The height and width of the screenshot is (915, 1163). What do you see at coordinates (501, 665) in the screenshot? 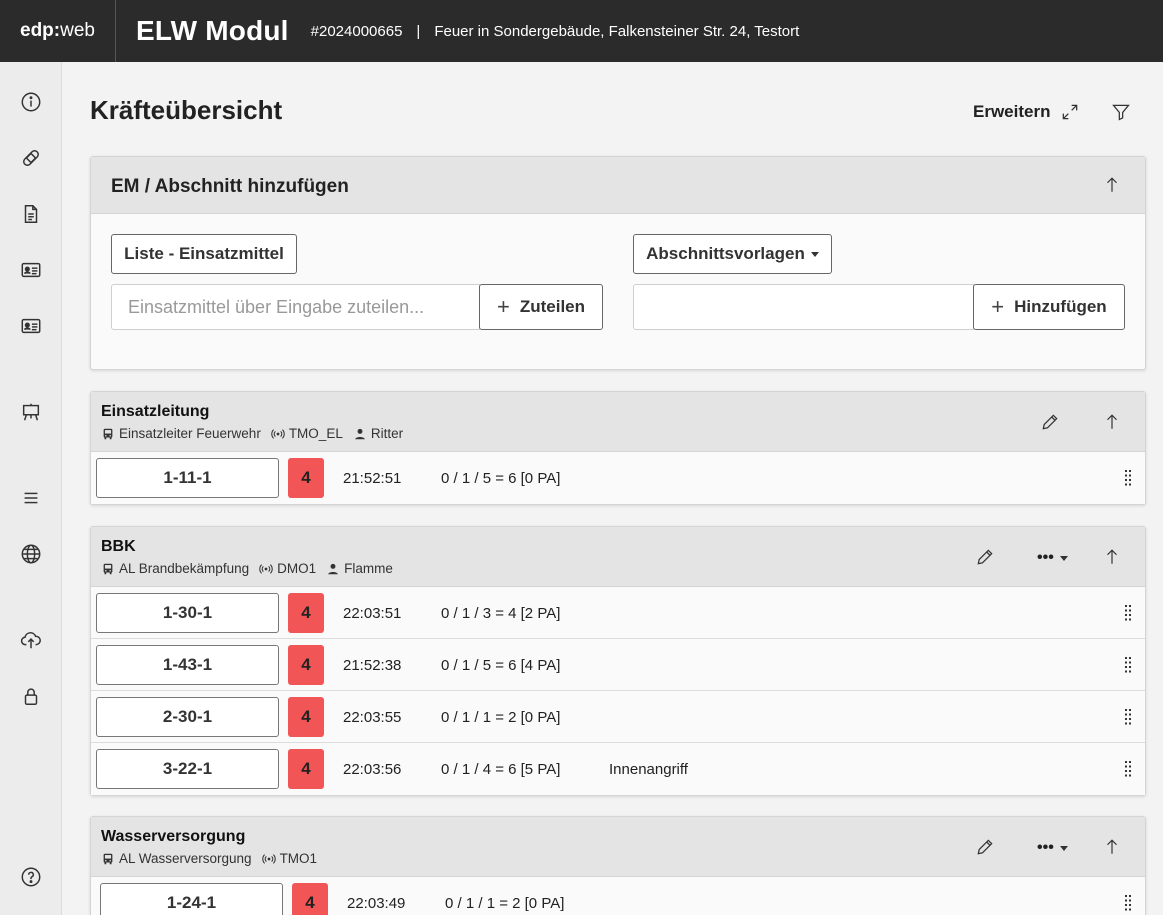
I see `unit-strength: 0 / 1 / 5 = 6 [4 PA]` at bounding box center [501, 665].